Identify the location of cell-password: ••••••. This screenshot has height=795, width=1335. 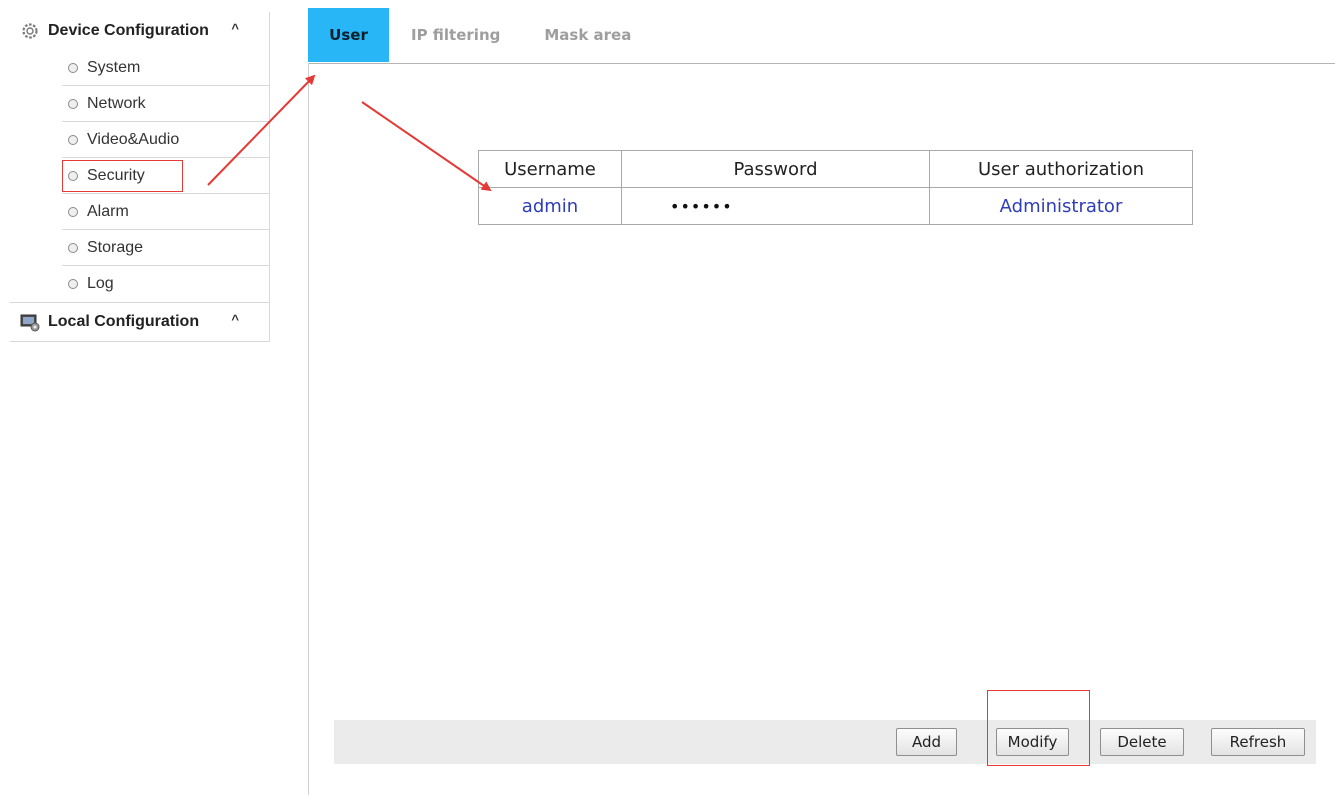
(775, 206).